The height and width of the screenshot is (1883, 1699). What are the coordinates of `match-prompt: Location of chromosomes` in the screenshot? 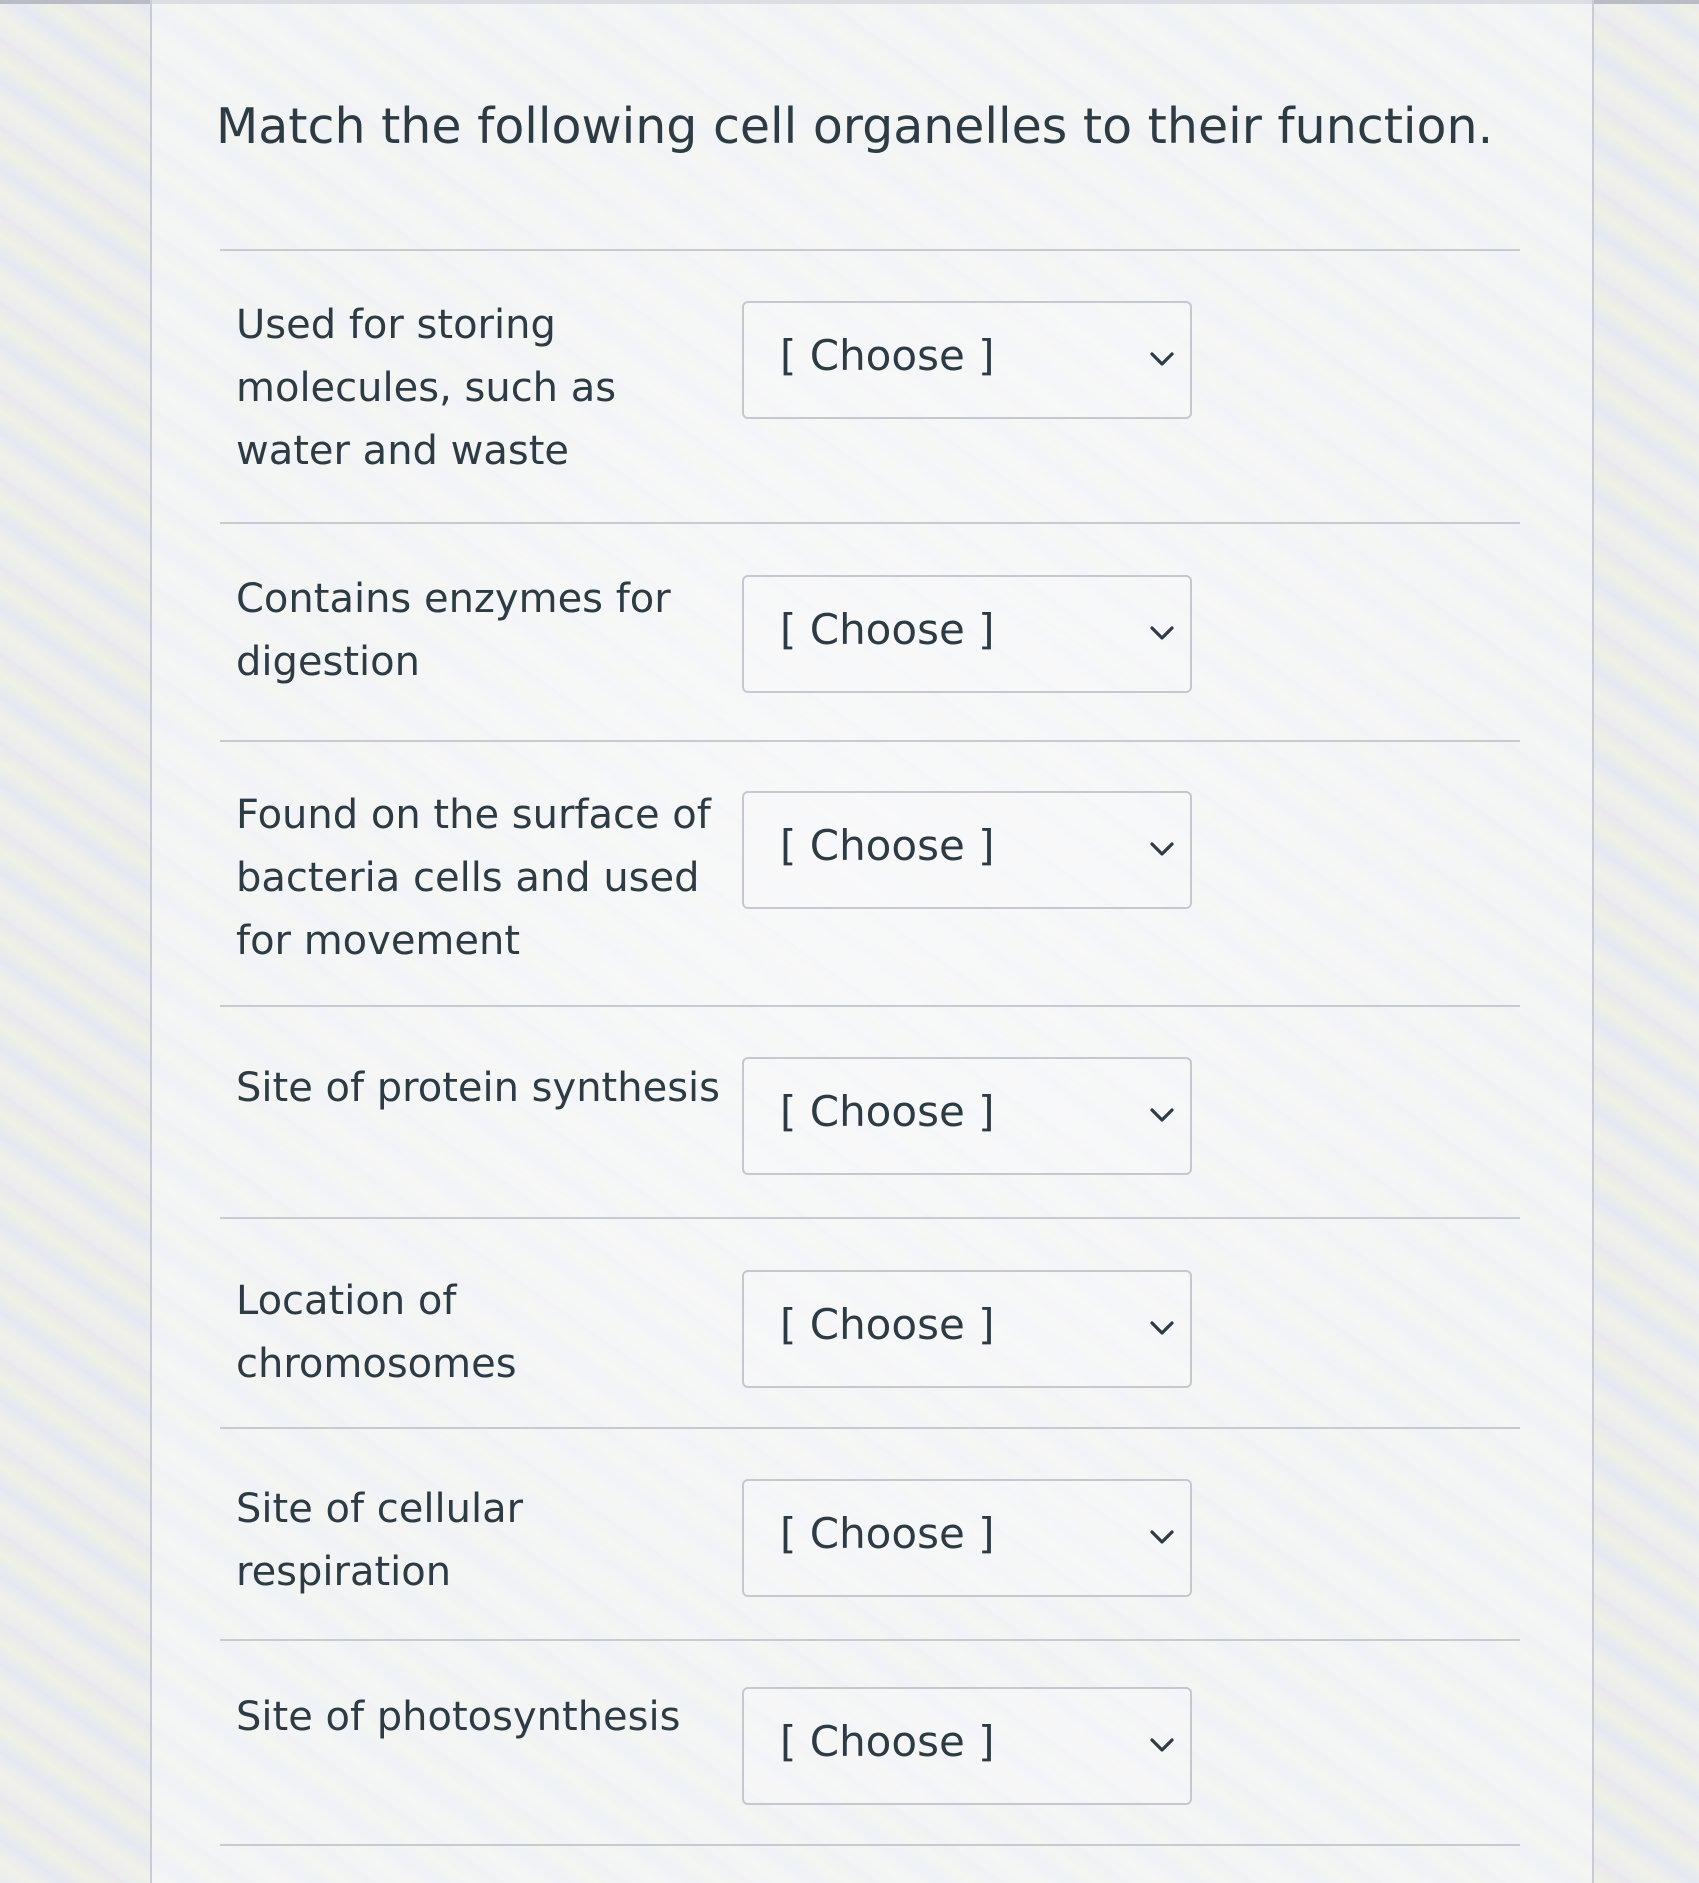 It's located at (376, 1332).